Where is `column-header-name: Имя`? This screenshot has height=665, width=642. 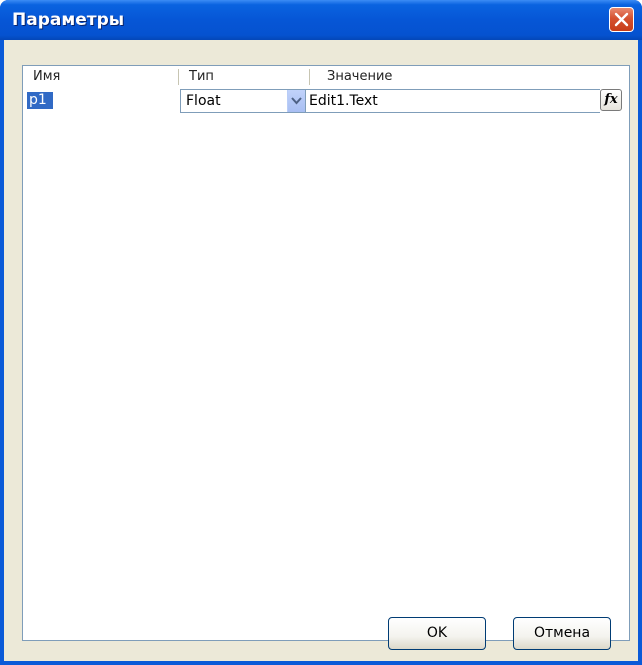 column-header-name: Имя is located at coordinates (100, 77).